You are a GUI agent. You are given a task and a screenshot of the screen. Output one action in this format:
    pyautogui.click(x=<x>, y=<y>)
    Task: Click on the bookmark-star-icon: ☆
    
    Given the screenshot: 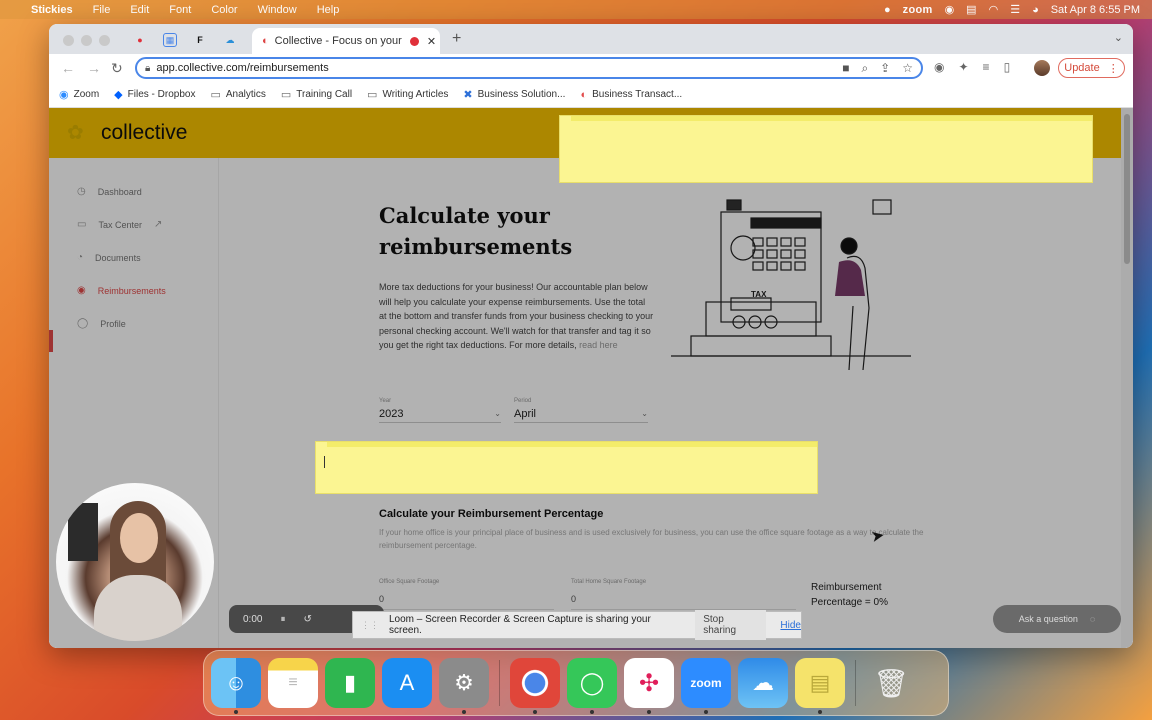 What is the action you would take?
    pyautogui.click(x=907, y=68)
    